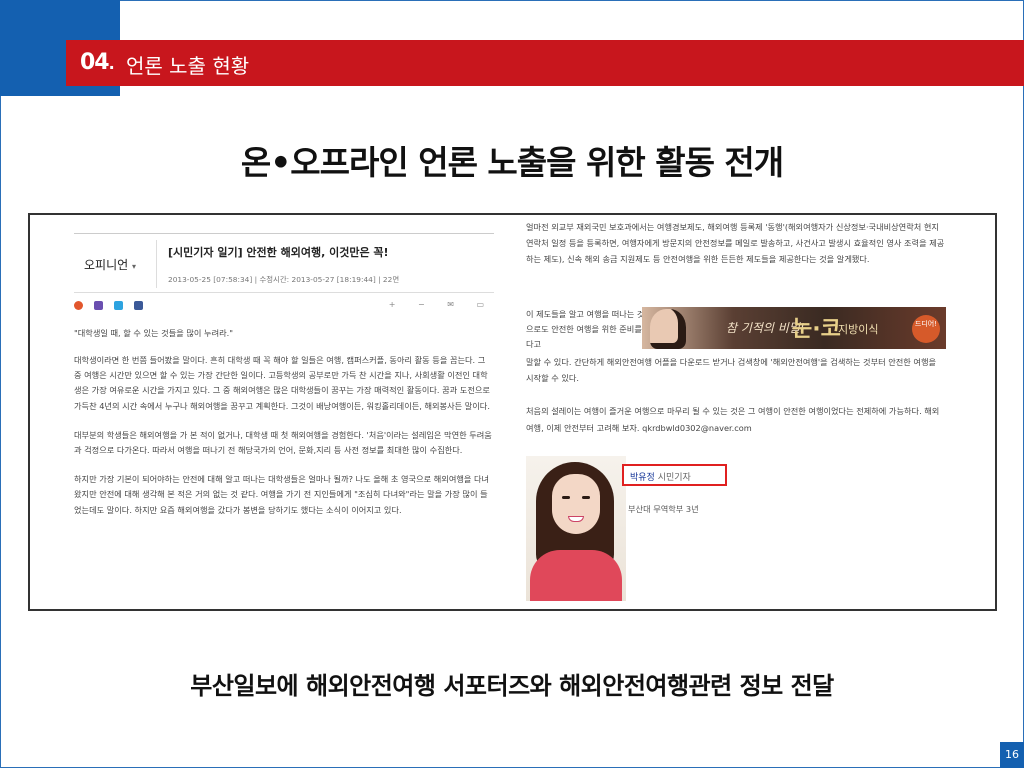 This screenshot has width=1024, height=768. Describe the element at coordinates (512, 162) in the screenshot. I see `slide-title: 온•오프라인 언론 노출을 위한 활동 전개` at that location.